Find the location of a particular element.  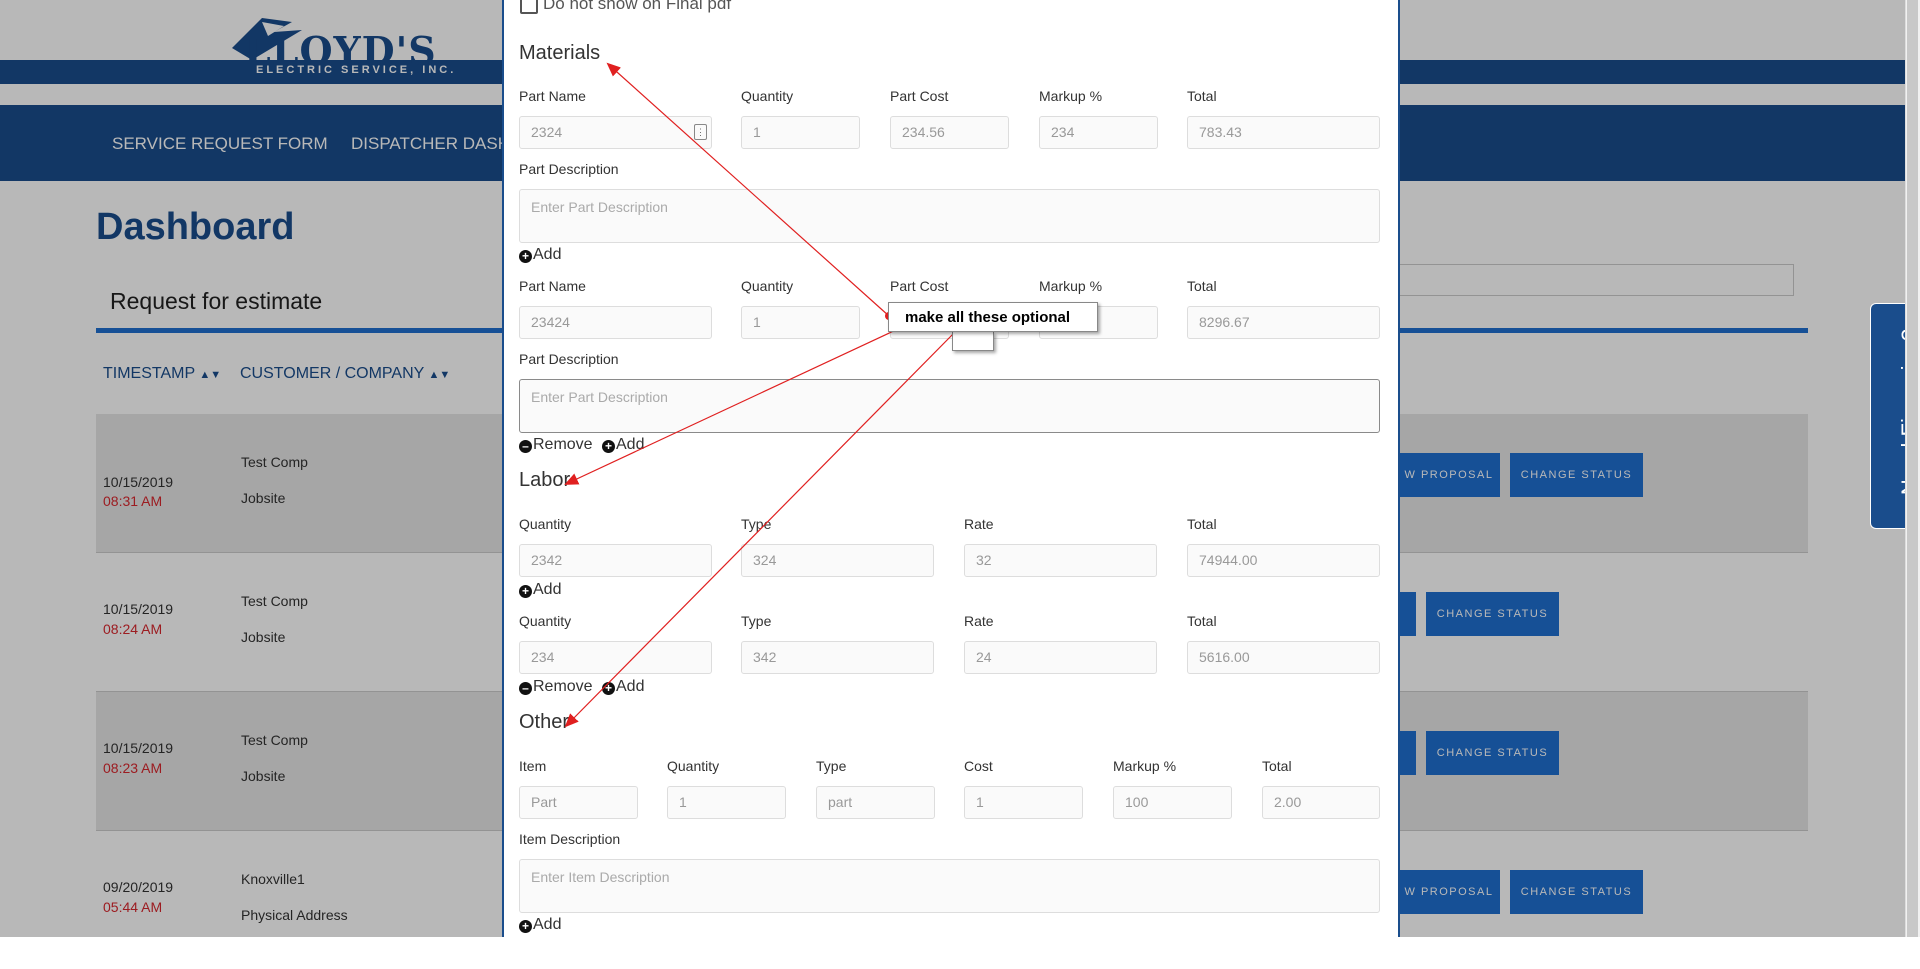

arrow-to-materials is located at coordinates (748, 189).